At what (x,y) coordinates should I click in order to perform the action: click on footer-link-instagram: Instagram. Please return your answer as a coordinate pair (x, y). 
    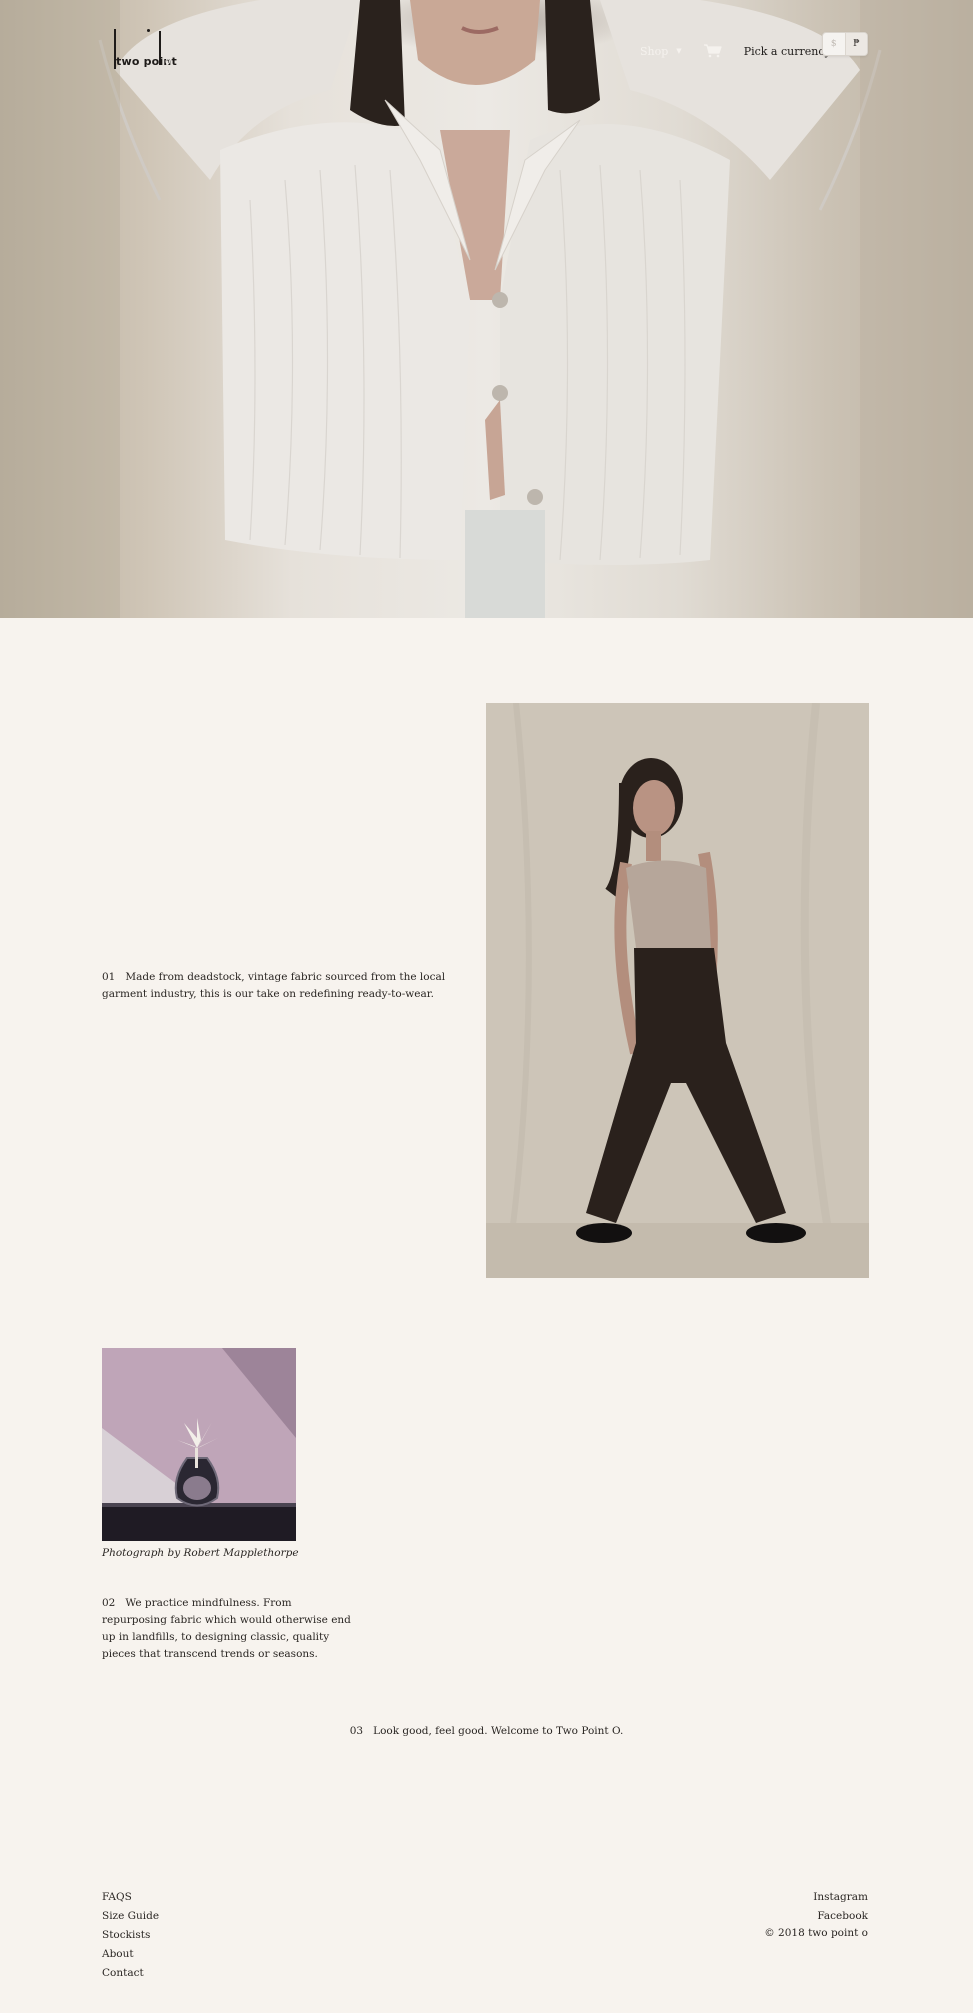
    Looking at the image, I should click on (840, 1897).